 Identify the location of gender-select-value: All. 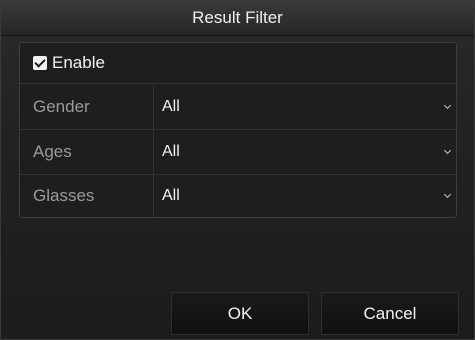
(171, 106).